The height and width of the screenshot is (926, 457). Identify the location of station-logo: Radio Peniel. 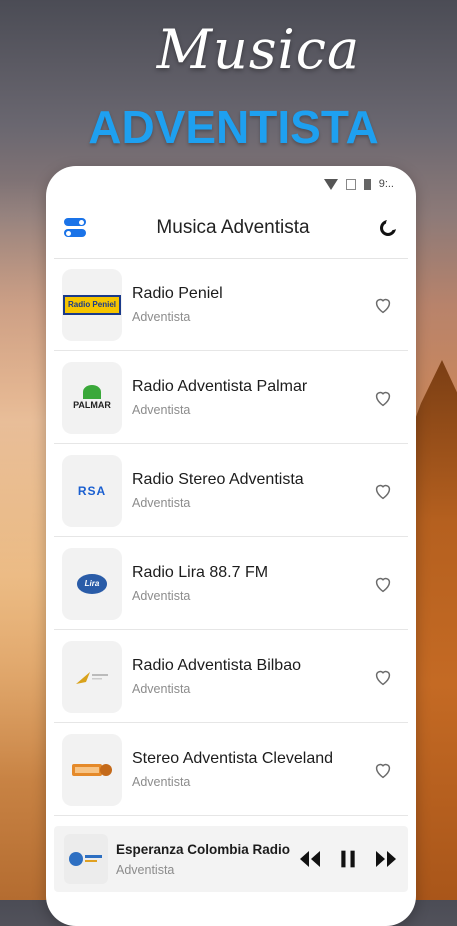
(92, 304).